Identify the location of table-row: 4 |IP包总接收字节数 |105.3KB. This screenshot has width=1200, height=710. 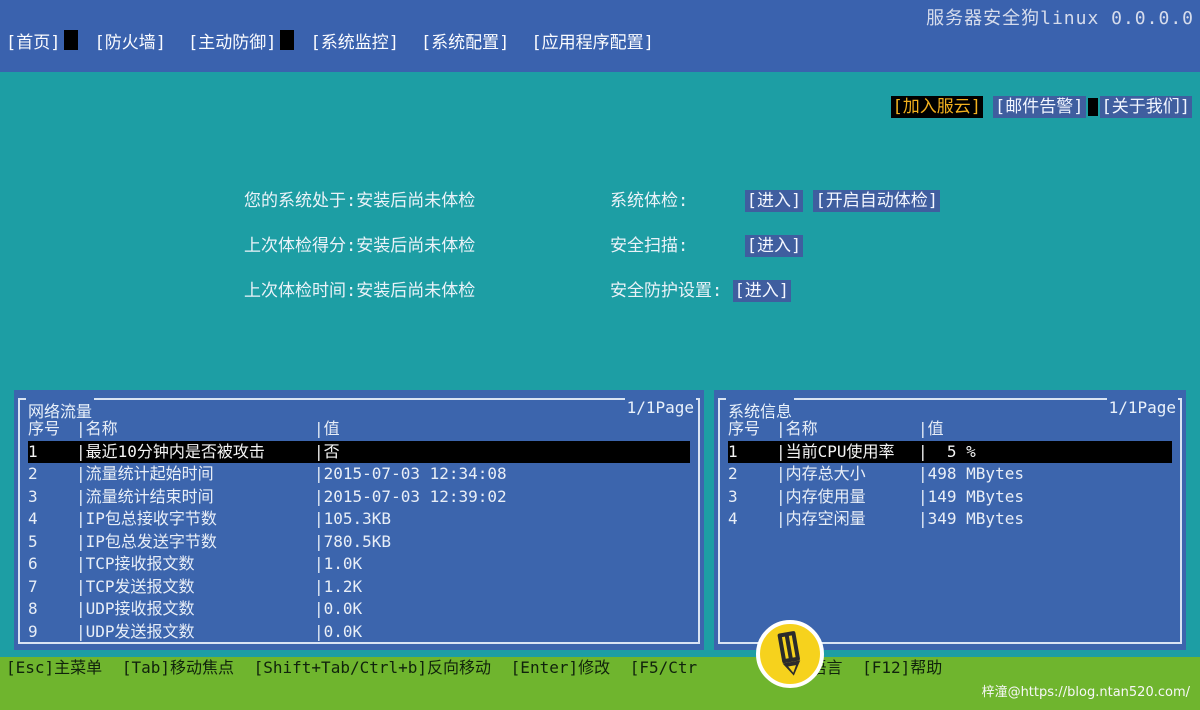
(359, 519).